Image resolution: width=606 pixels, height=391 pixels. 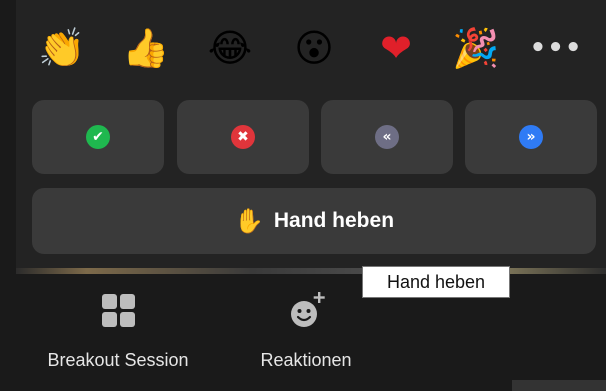 What do you see at coordinates (248, 221) in the screenshot?
I see `raised-hand-icon: ✋` at bounding box center [248, 221].